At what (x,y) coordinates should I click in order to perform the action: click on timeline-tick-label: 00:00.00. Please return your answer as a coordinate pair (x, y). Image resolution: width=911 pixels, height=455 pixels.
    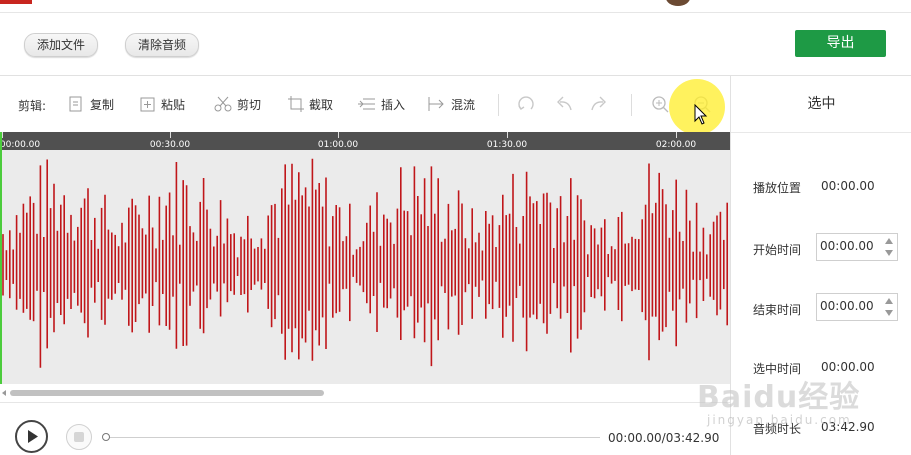
    Looking at the image, I should click on (20, 145).